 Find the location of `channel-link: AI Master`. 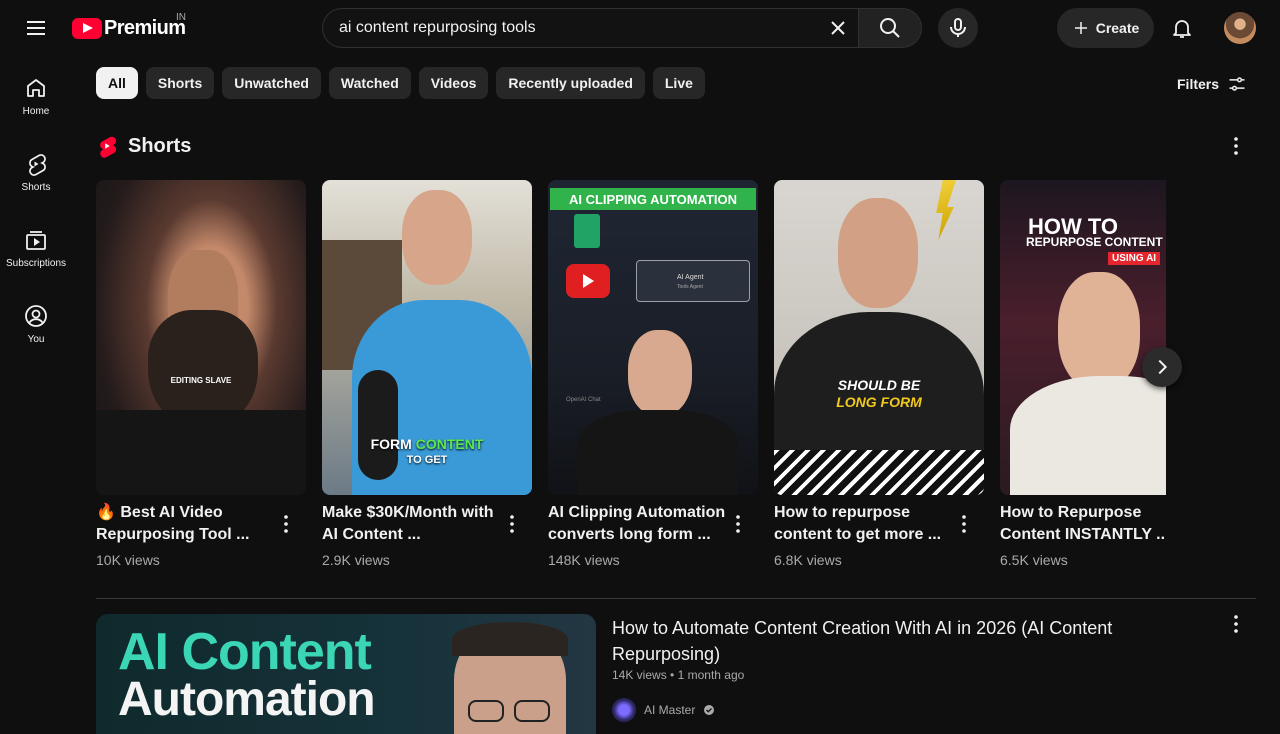

channel-link: AI Master is located at coordinates (663, 710).